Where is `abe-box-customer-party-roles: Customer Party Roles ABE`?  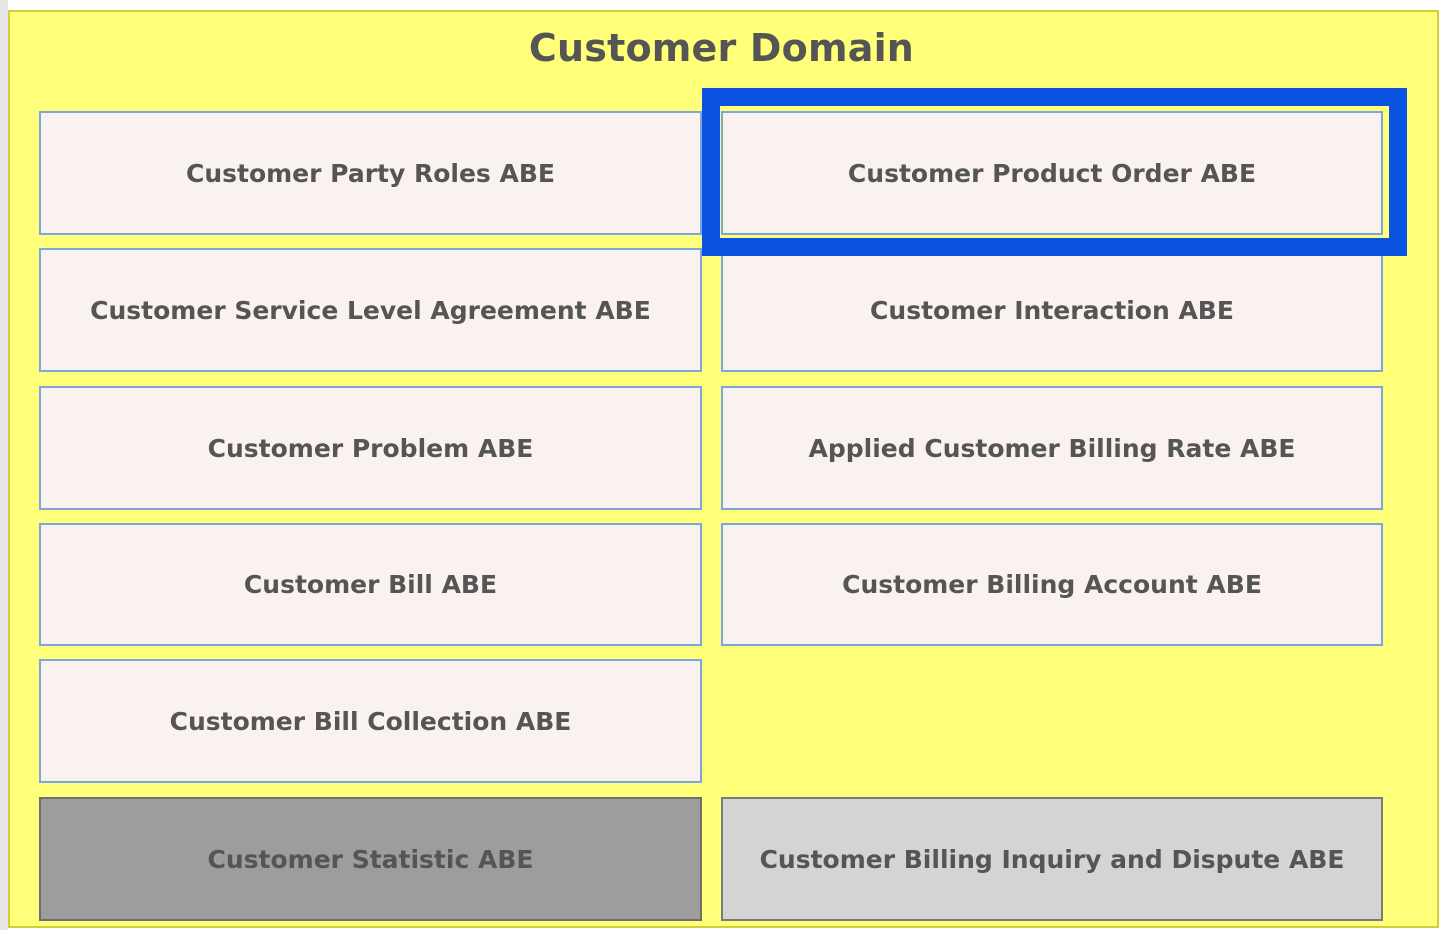
abe-box-customer-party-roles: Customer Party Roles ABE is located at coordinates (370, 173).